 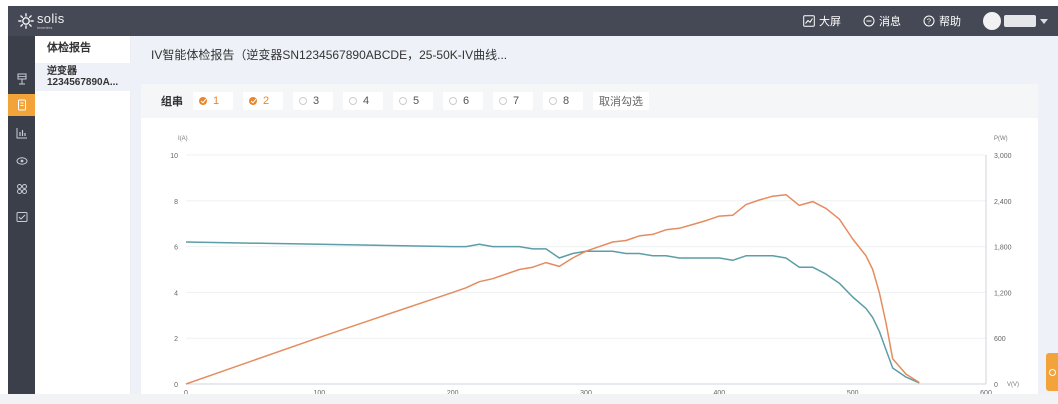 I want to click on nav-report, so click(x=21, y=133).